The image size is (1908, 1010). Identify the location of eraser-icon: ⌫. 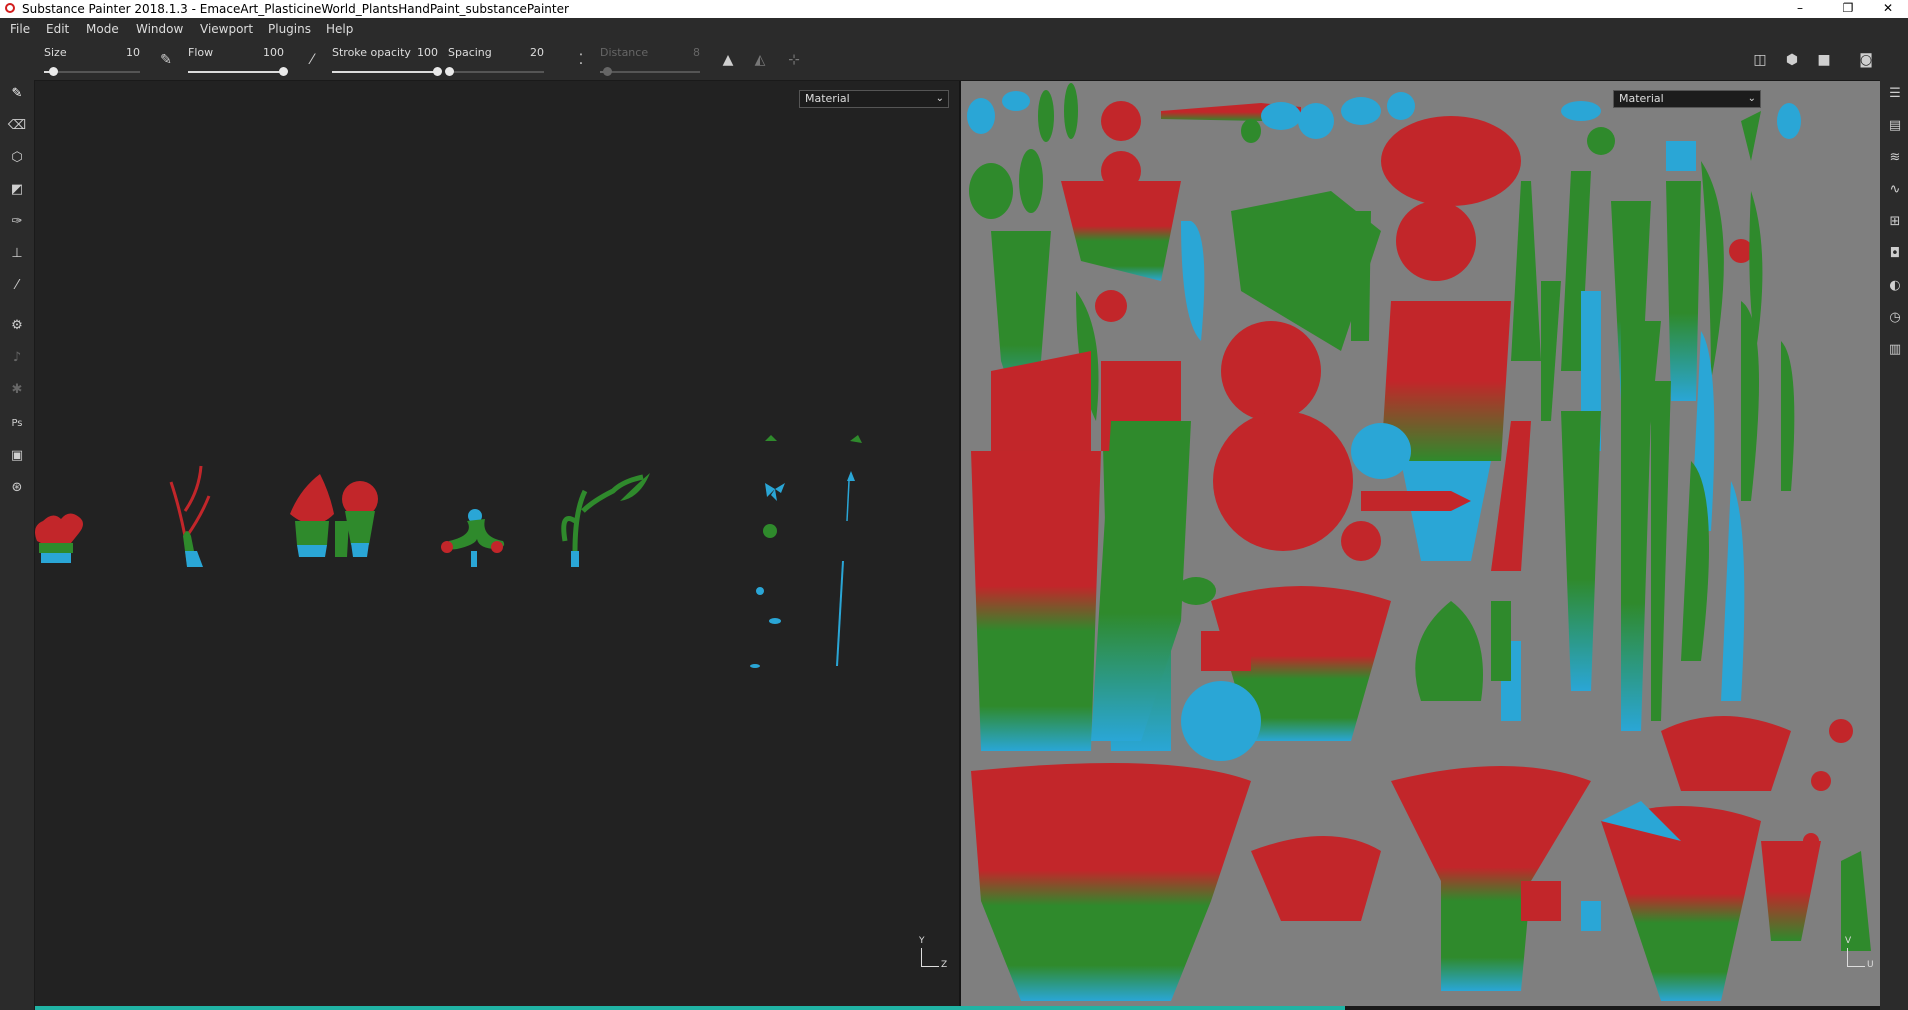
(17, 126).